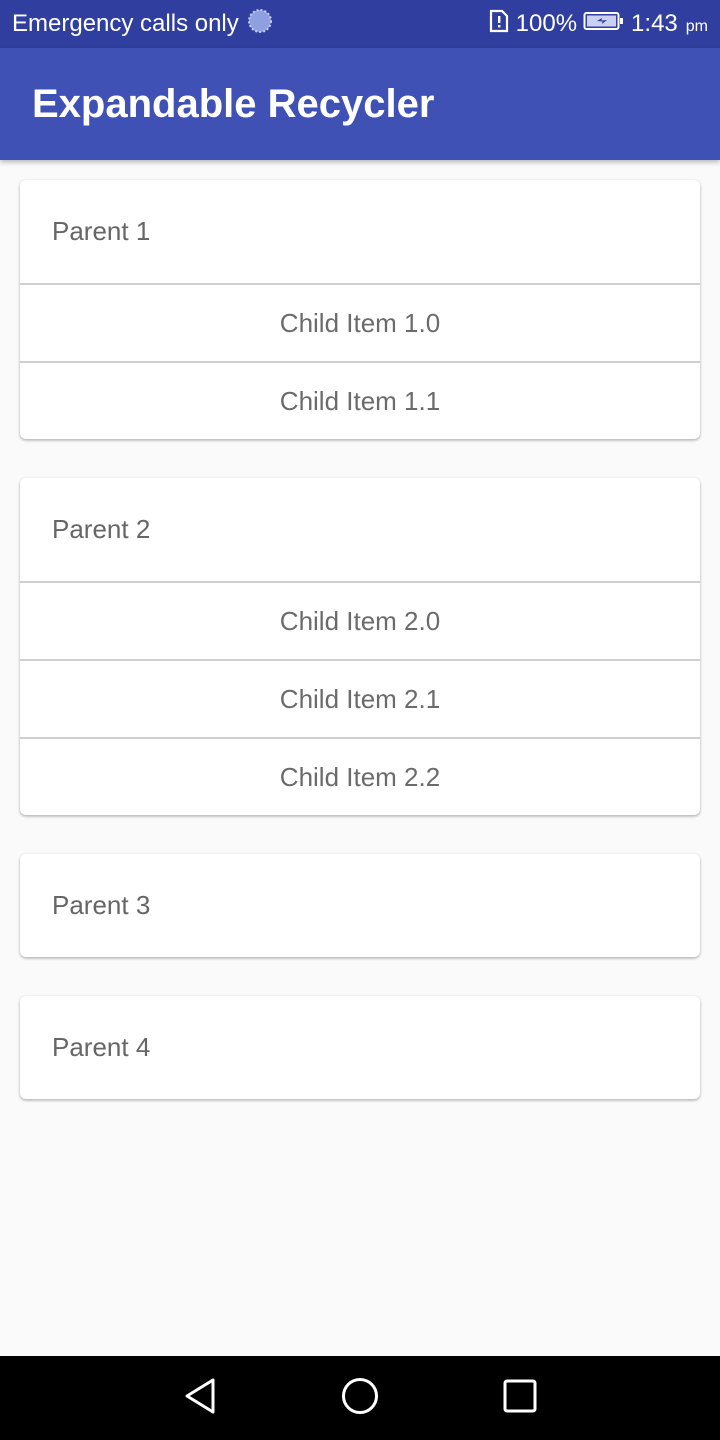  What do you see at coordinates (360, 231) in the screenshot?
I see `parent-row: Parent 1` at bounding box center [360, 231].